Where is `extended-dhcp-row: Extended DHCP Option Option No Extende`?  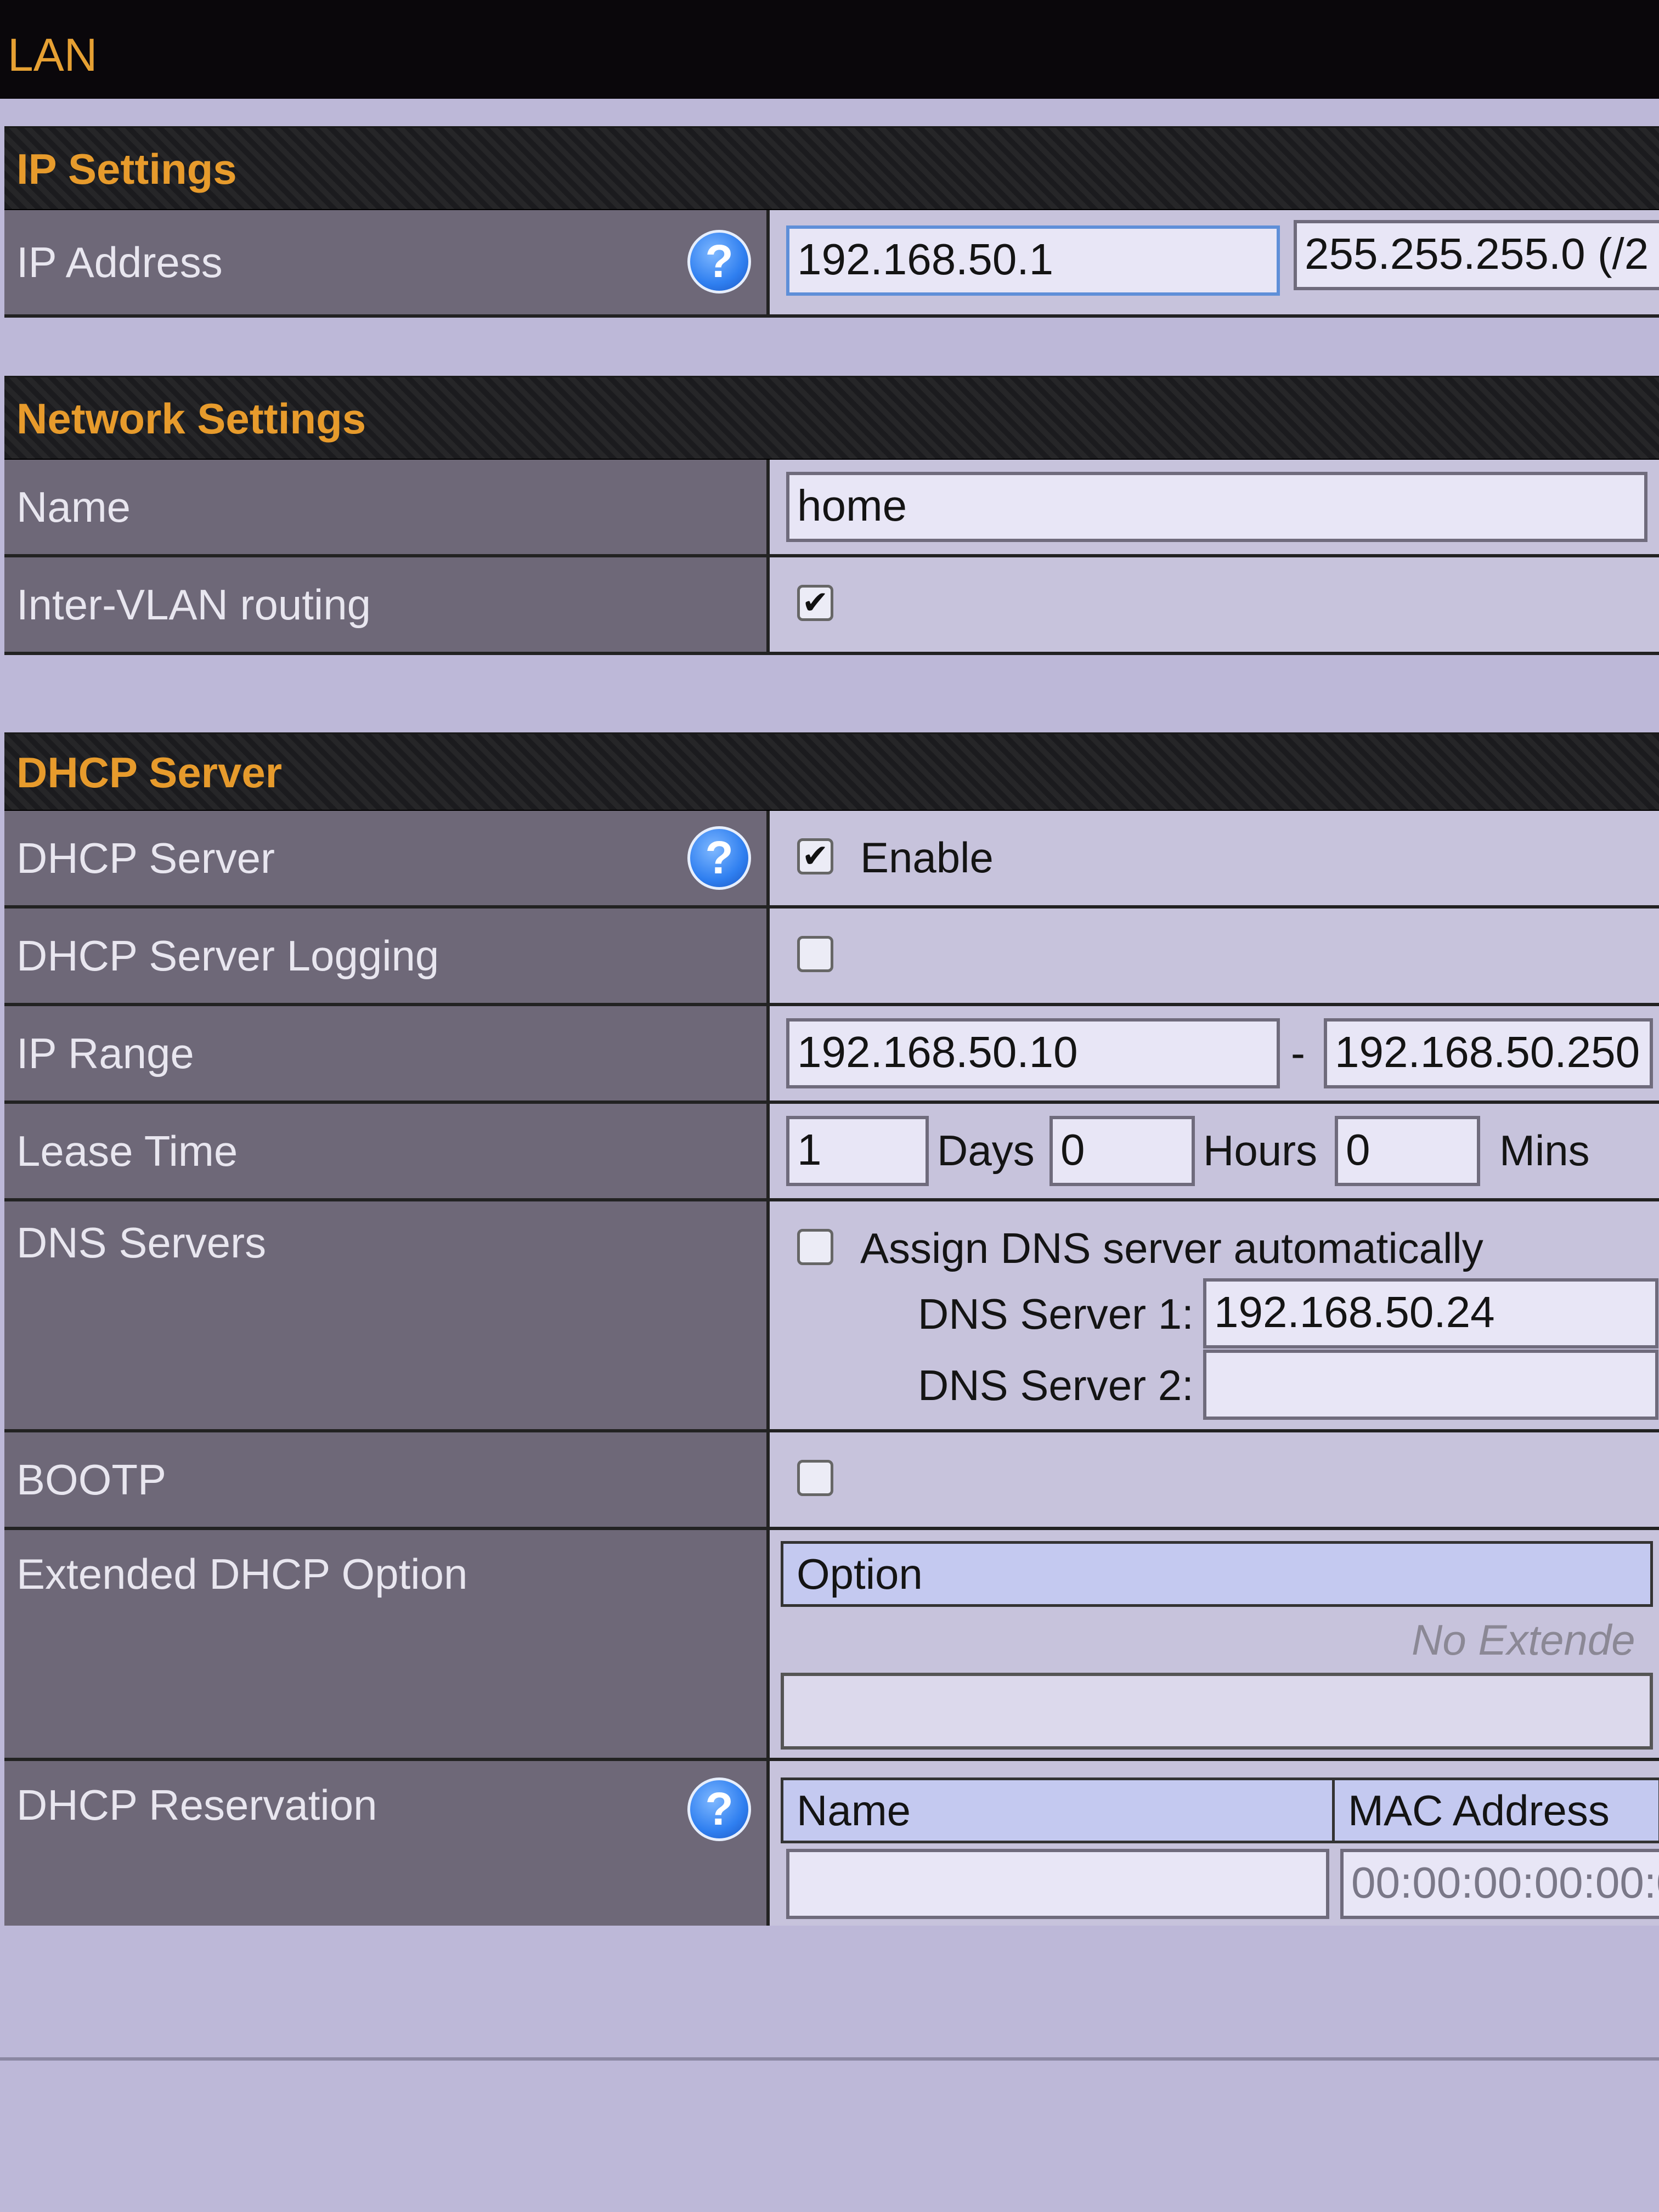
extended-dhcp-row: Extended DHCP Option Option No Extende is located at coordinates (831, 1645).